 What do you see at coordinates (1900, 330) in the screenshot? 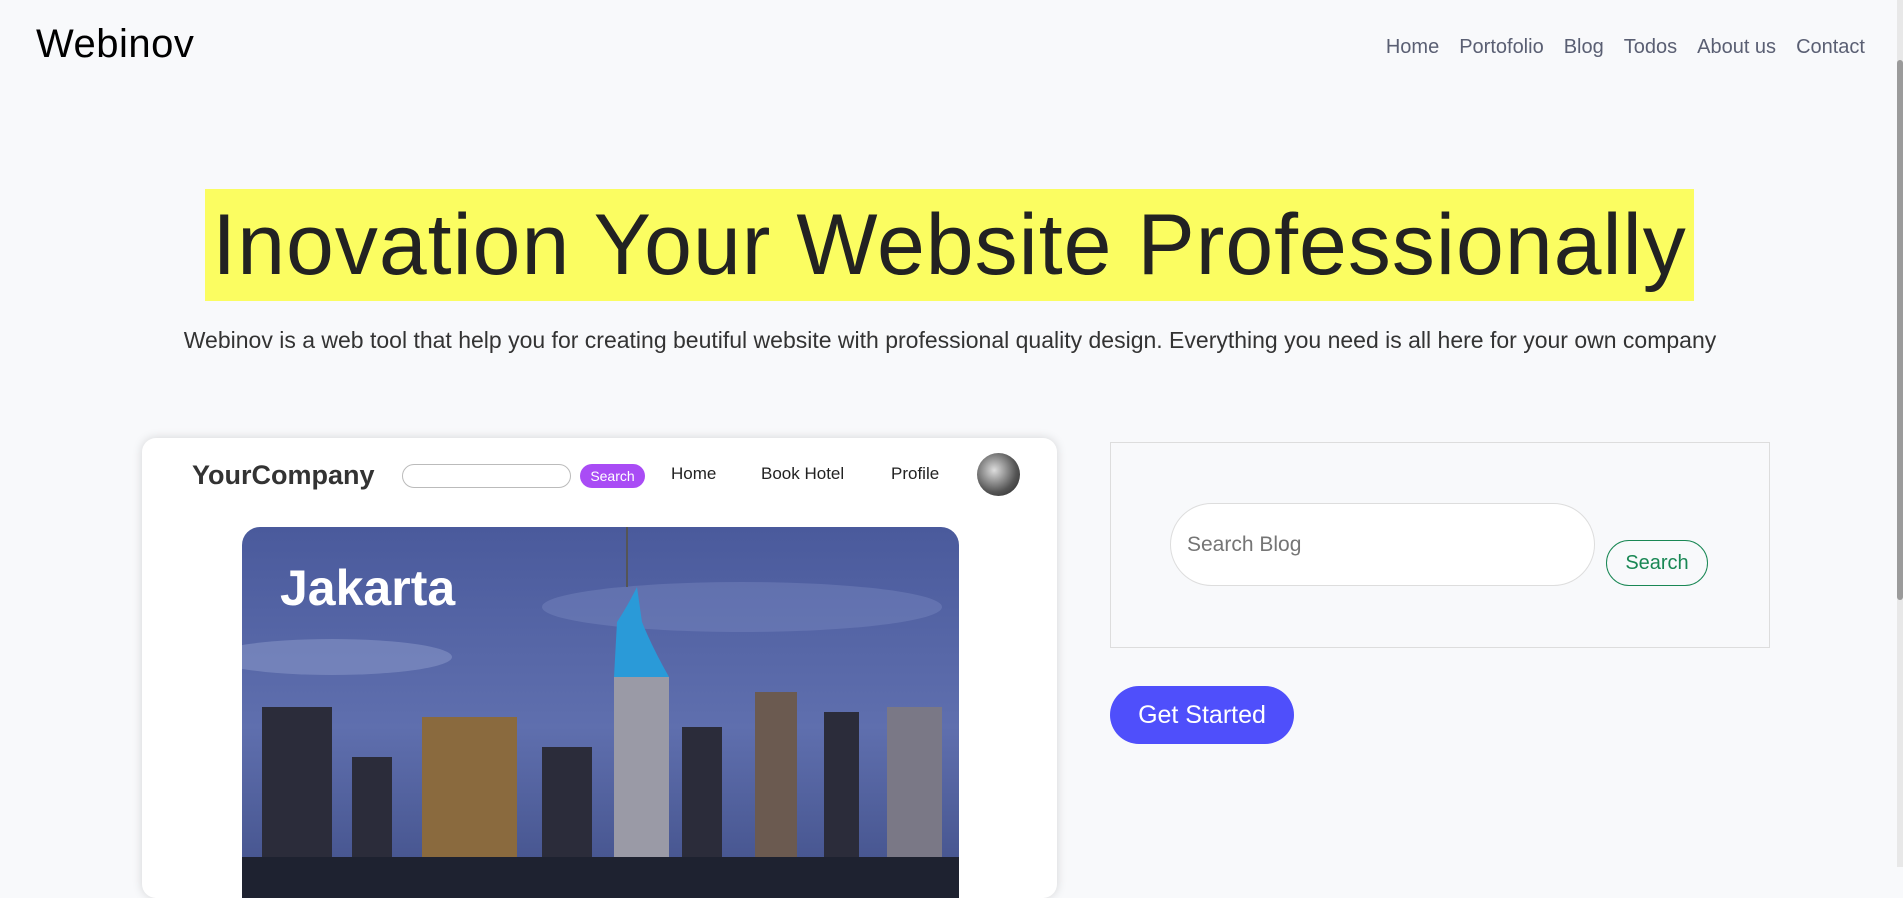
I see `scrollbar-thumb` at bounding box center [1900, 330].